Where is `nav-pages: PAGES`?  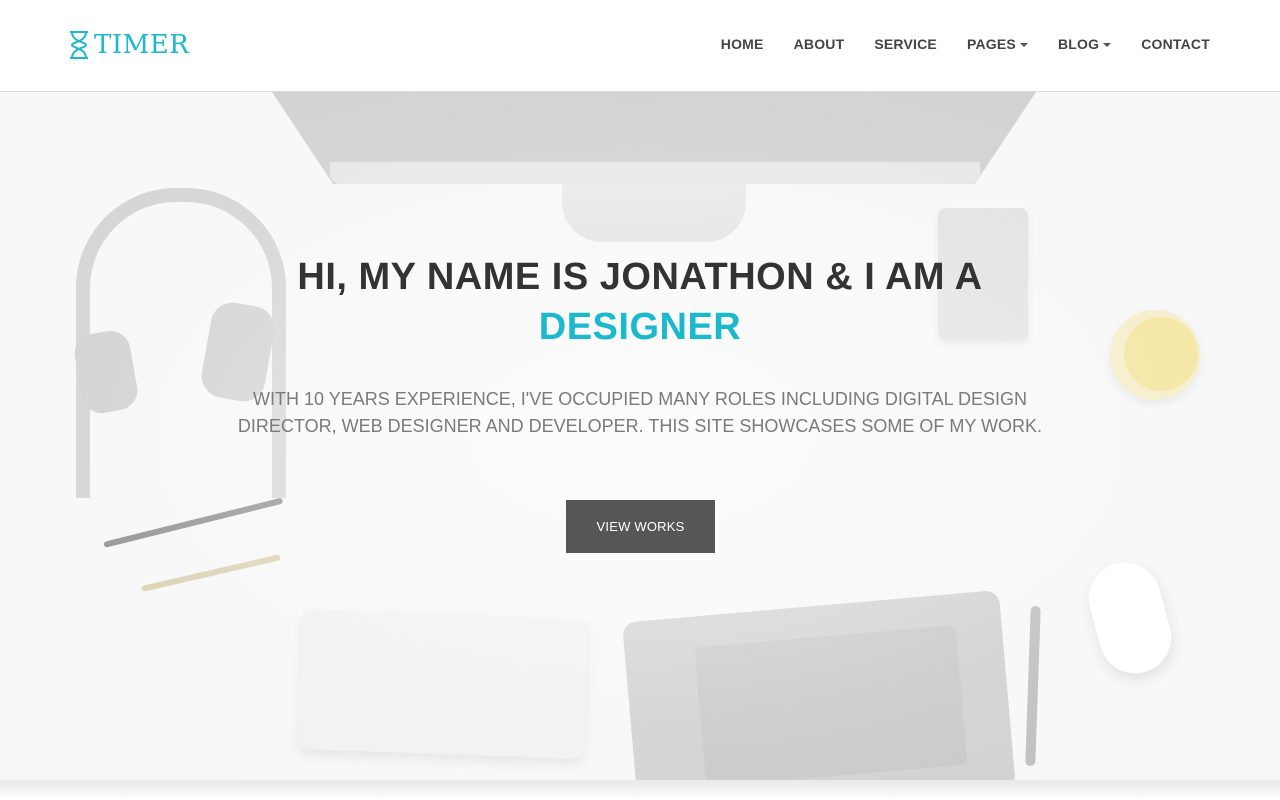 nav-pages: PAGES is located at coordinates (997, 44).